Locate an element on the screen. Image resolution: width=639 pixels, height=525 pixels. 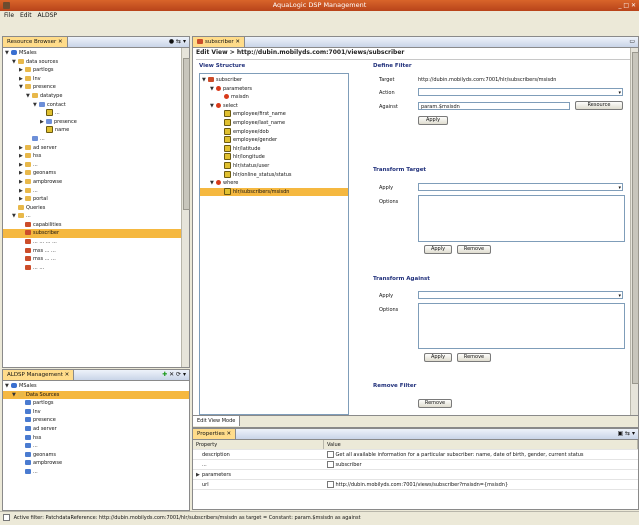
resource-button: Resource is located at coordinates (599, 105).